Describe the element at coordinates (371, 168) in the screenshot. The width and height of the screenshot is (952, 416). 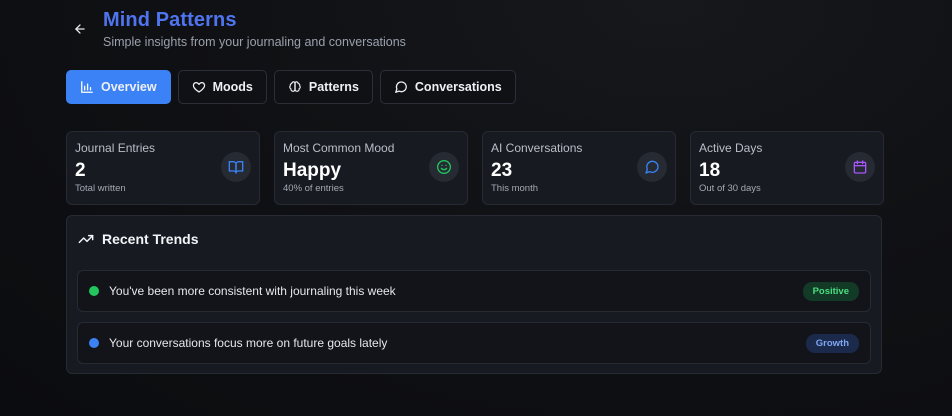
I see `stat-card-common-mood: Most Common Mood Happy 40% of entries` at that location.